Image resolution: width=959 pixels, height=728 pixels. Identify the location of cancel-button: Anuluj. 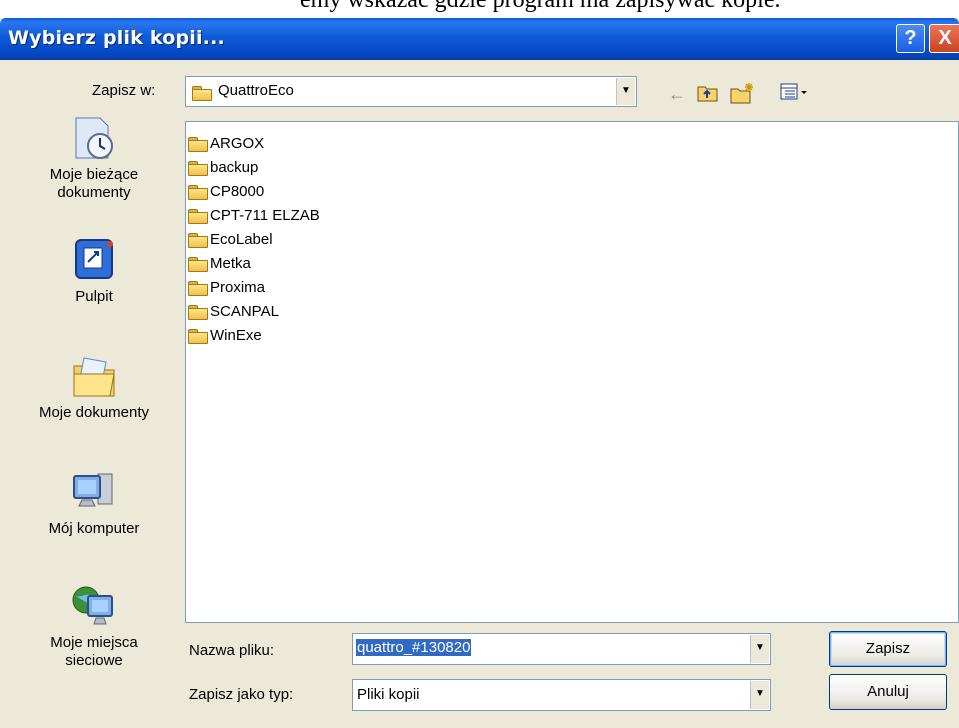
(888, 692).